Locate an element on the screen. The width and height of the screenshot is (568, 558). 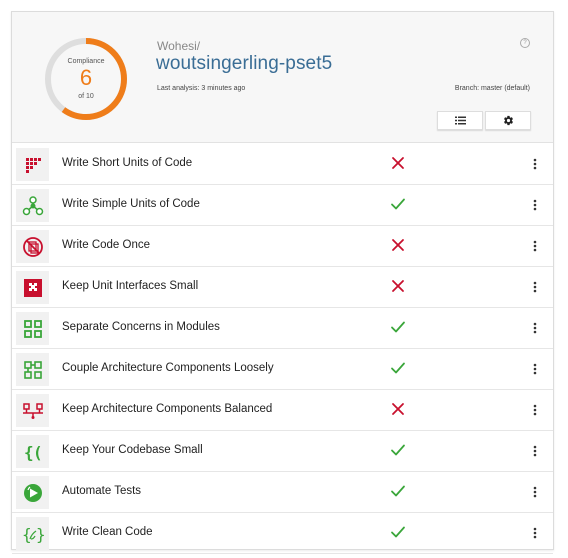
code-once-icon is located at coordinates (32, 246).